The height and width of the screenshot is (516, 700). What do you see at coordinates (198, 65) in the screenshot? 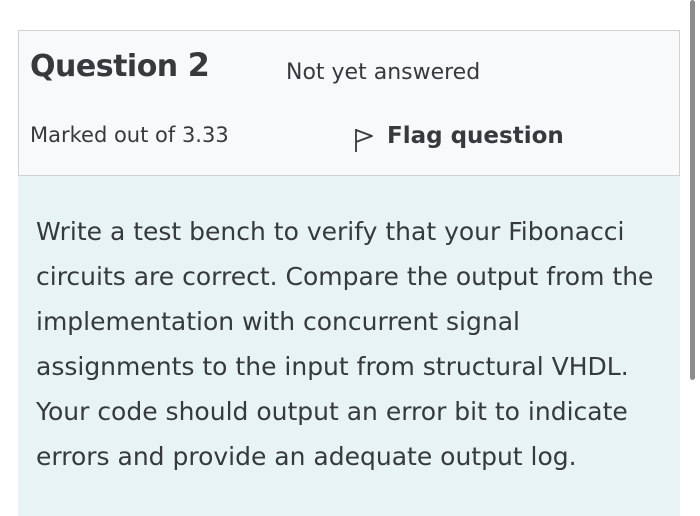
I see `question-number: 2` at bounding box center [198, 65].